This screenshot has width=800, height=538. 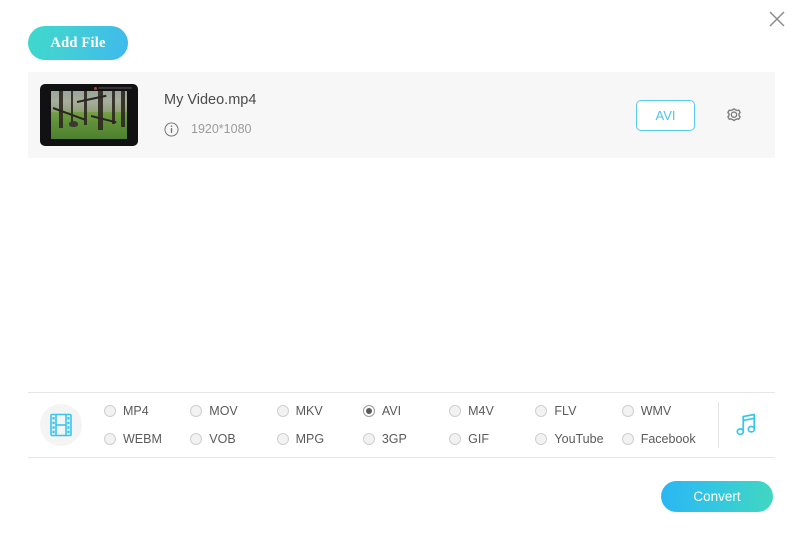 I want to click on format-option-vob: VOB, so click(x=233, y=439).